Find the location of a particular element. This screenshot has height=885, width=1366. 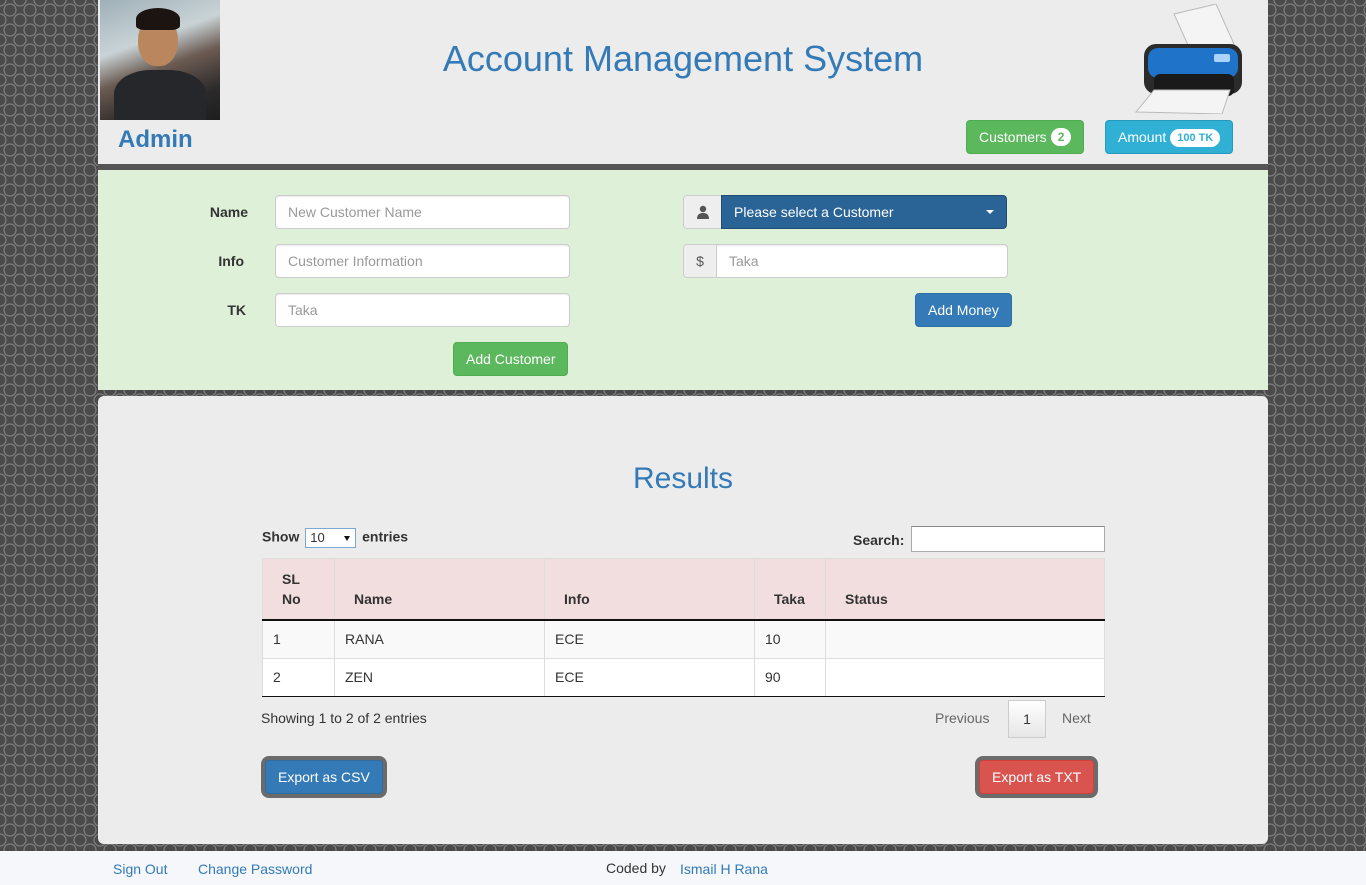

previous-page-button: Previous is located at coordinates (962, 718).